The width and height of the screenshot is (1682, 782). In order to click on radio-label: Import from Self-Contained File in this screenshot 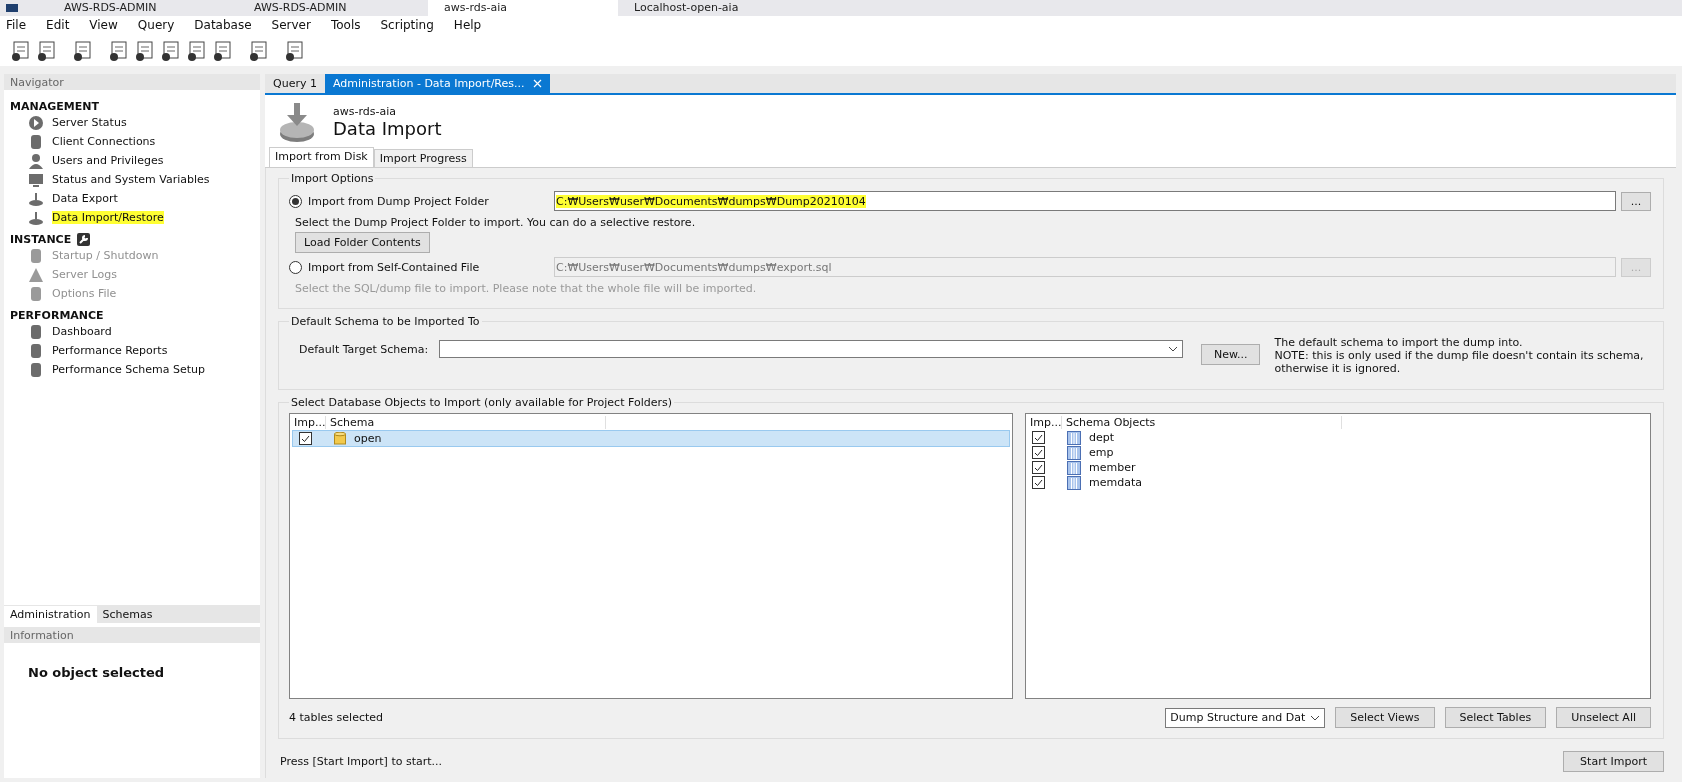, I will do `click(394, 267)`.